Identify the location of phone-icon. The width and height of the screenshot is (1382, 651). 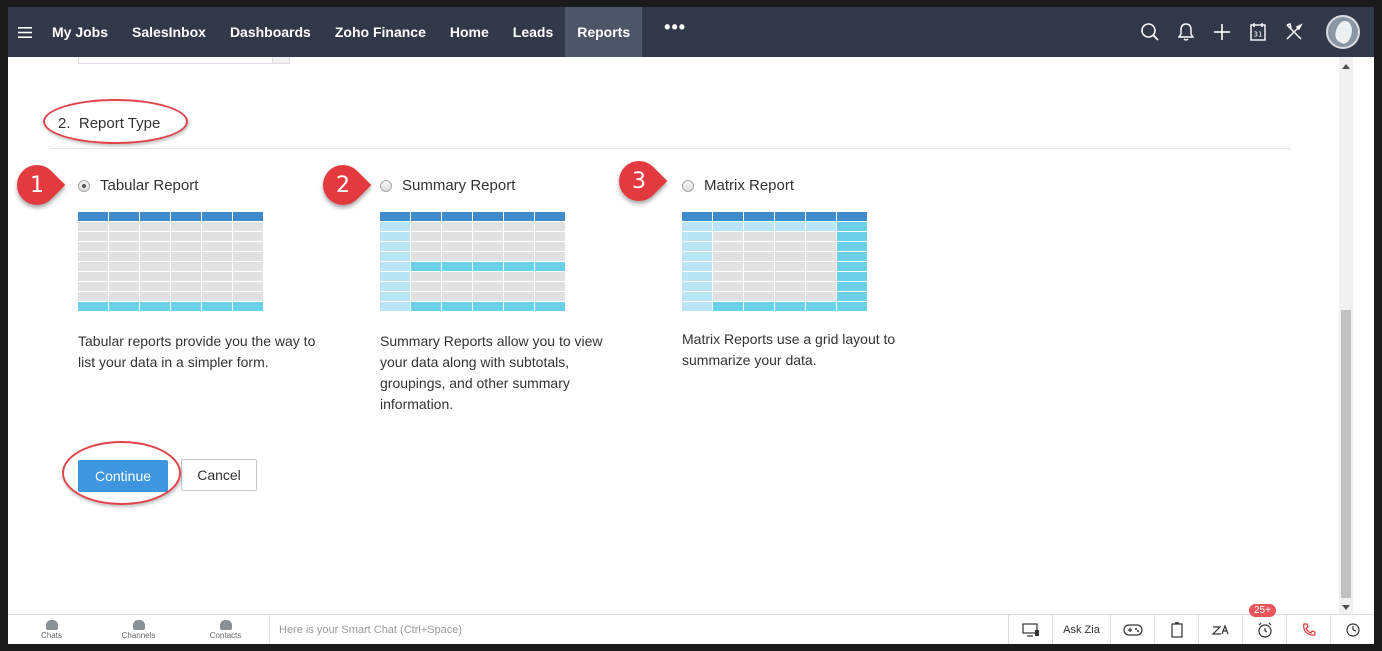
(1308, 629).